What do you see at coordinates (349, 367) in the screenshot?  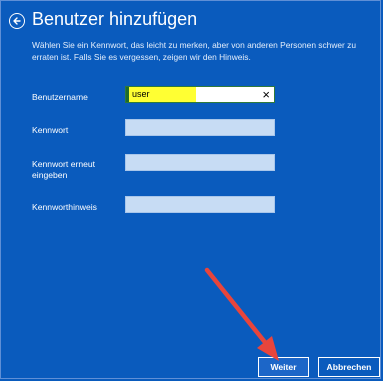 I see `cancel-button: Abbrechen` at bounding box center [349, 367].